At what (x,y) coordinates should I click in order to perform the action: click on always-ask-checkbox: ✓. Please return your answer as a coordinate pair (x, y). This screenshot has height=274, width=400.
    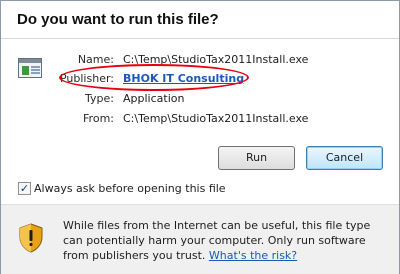
    Looking at the image, I should click on (24, 188).